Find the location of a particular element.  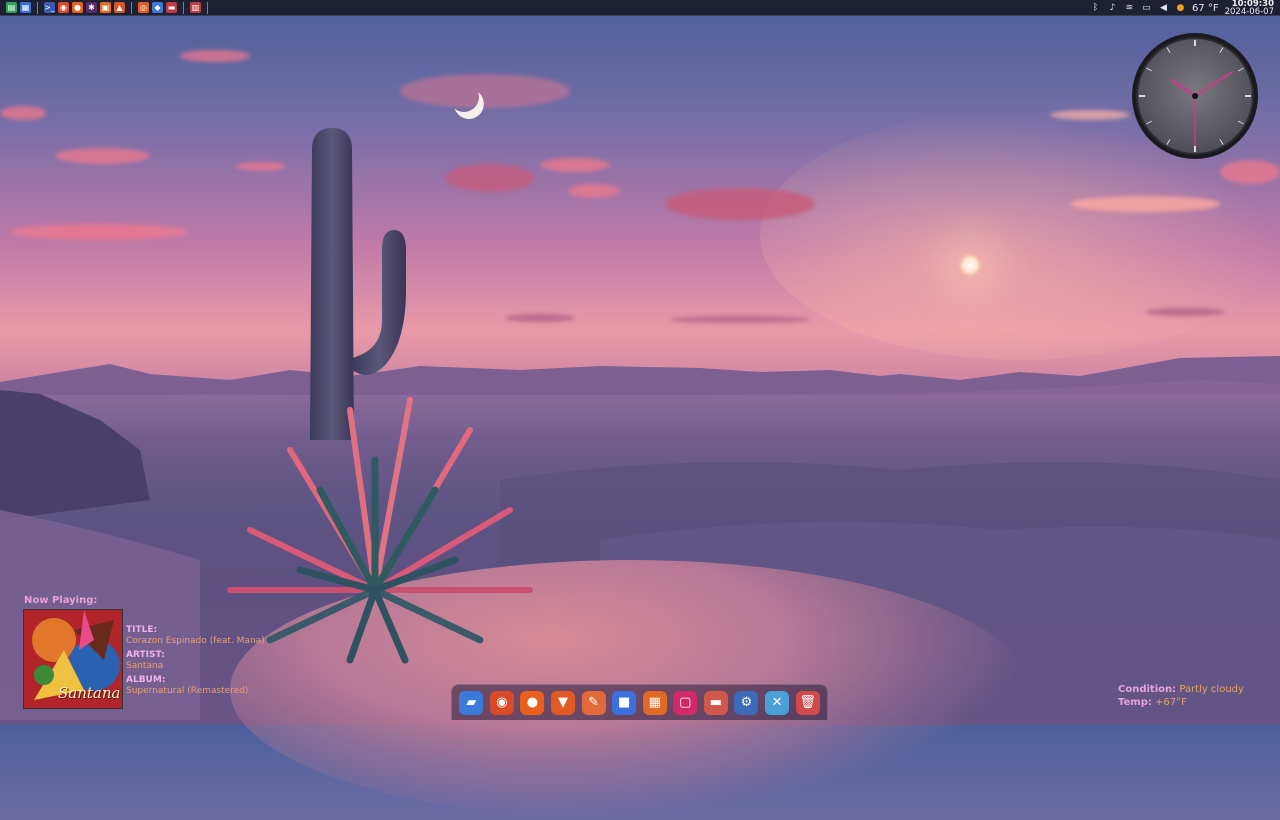

battery-icon: ▭ is located at coordinates (1146, 8).